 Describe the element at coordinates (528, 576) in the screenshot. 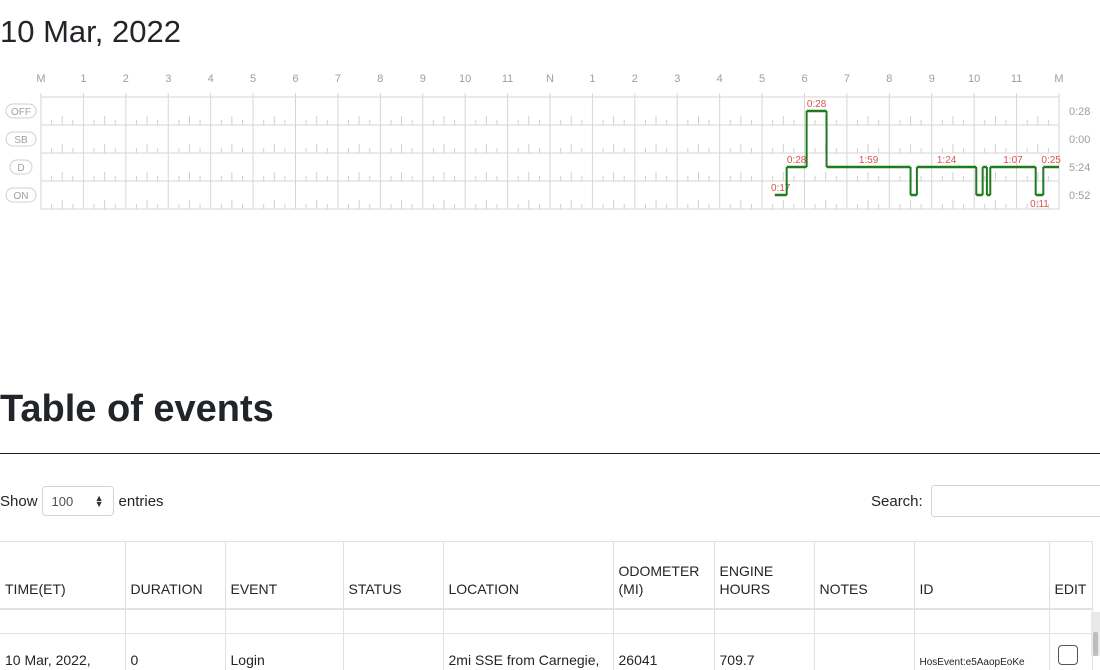

I see `col-header-location: LOCATION` at that location.